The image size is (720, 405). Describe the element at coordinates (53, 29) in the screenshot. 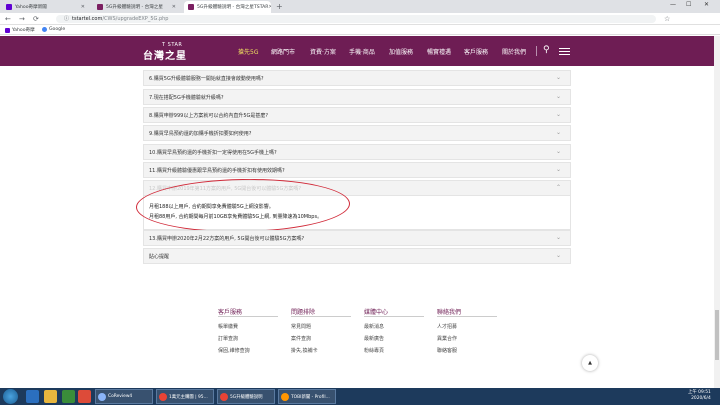

I see `bookmark-google: Google` at that location.